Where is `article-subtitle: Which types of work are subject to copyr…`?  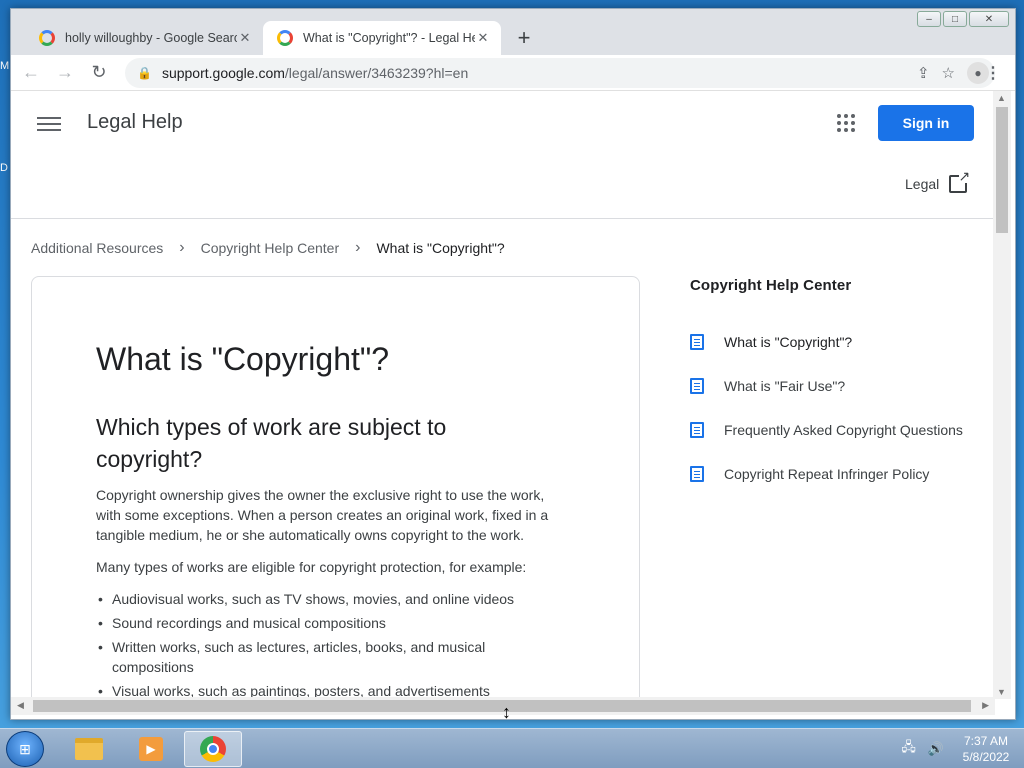 article-subtitle: Which types of work are subject to copyr… is located at coordinates (271, 443).